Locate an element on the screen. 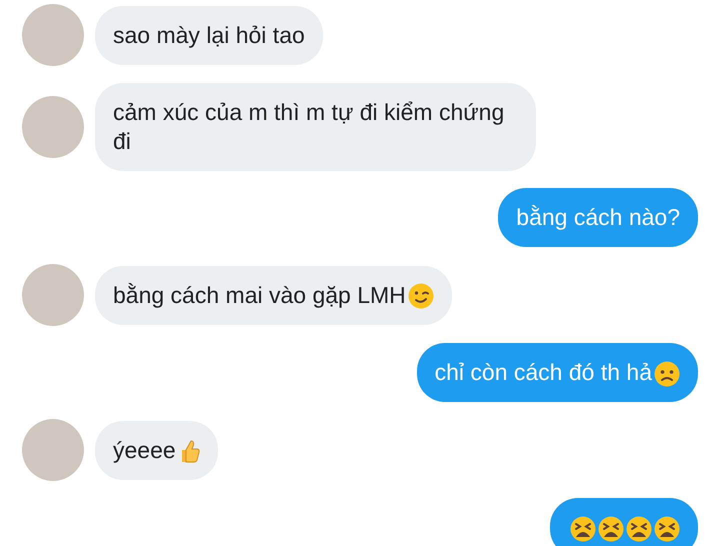 Image resolution: width=720 pixels, height=546 pixels. message-bubble: cảm xúc của m thì m tự đi kiểm chứng đi is located at coordinates (315, 127).